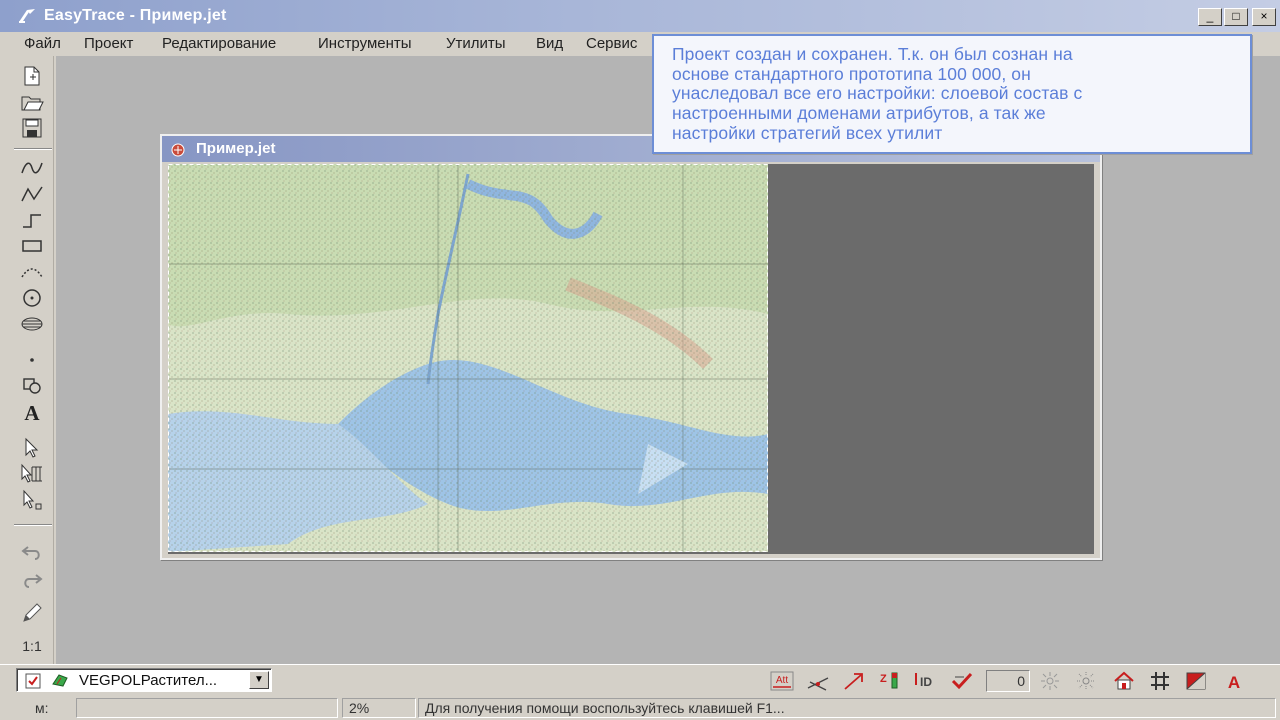 This screenshot has height=720, width=1280. Describe the element at coordinates (1196, 681) in the screenshot. I see `fill-toggle-icon` at that location.